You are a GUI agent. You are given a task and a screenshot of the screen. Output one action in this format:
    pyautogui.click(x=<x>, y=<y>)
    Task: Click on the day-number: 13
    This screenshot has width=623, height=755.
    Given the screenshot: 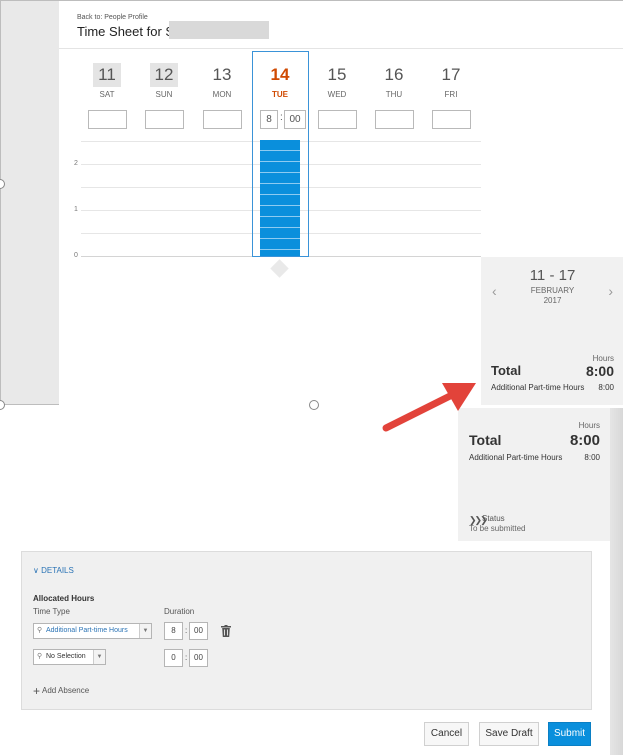 What is the action you would take?
    pyautogui.click(x=222, y=74)
    